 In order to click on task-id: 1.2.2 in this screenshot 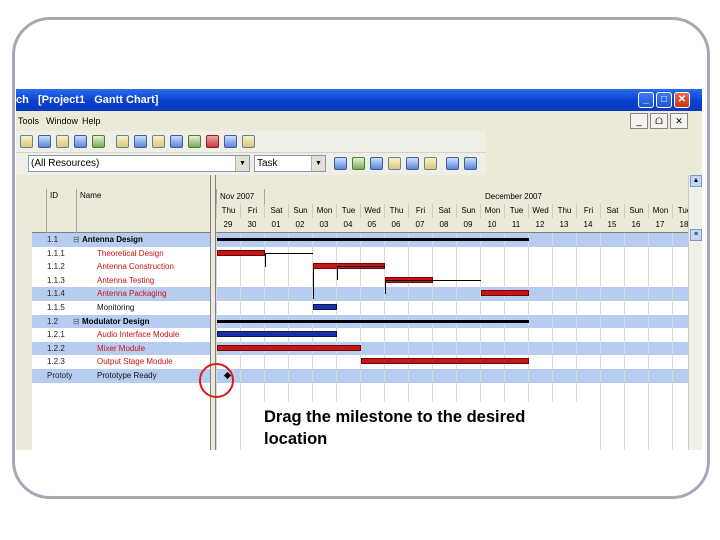, I will do `click(56, 348)`.